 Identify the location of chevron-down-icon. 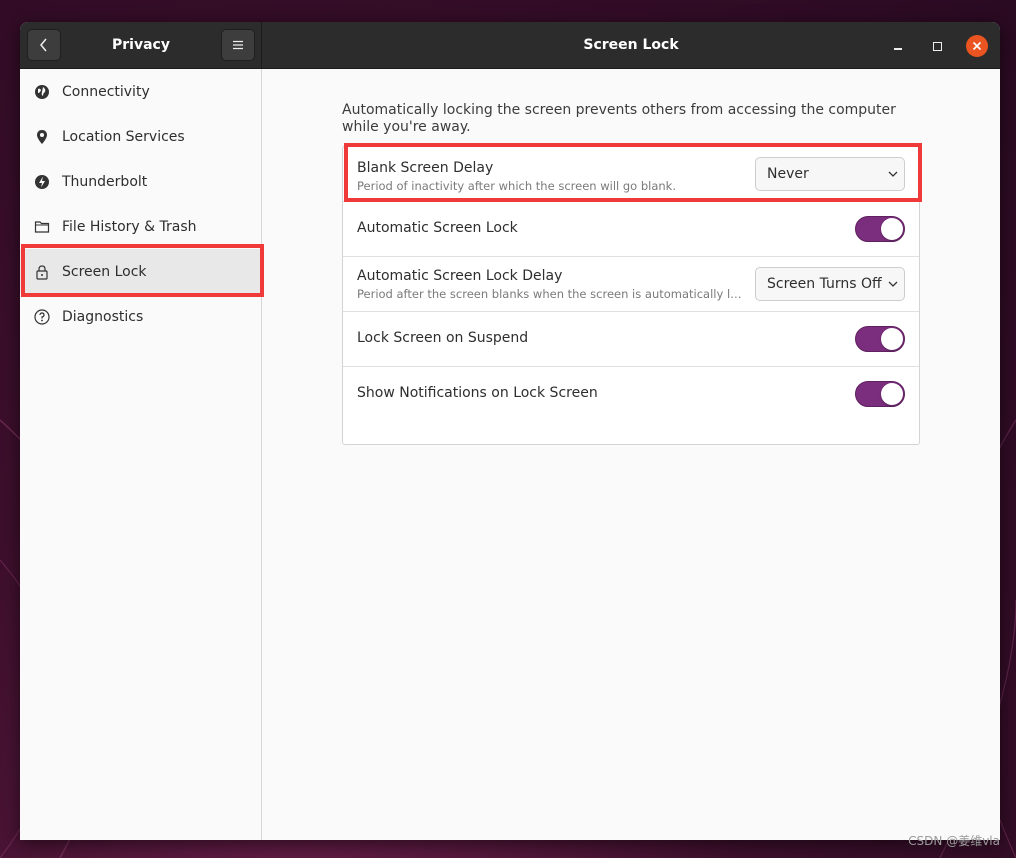
(893, 284).